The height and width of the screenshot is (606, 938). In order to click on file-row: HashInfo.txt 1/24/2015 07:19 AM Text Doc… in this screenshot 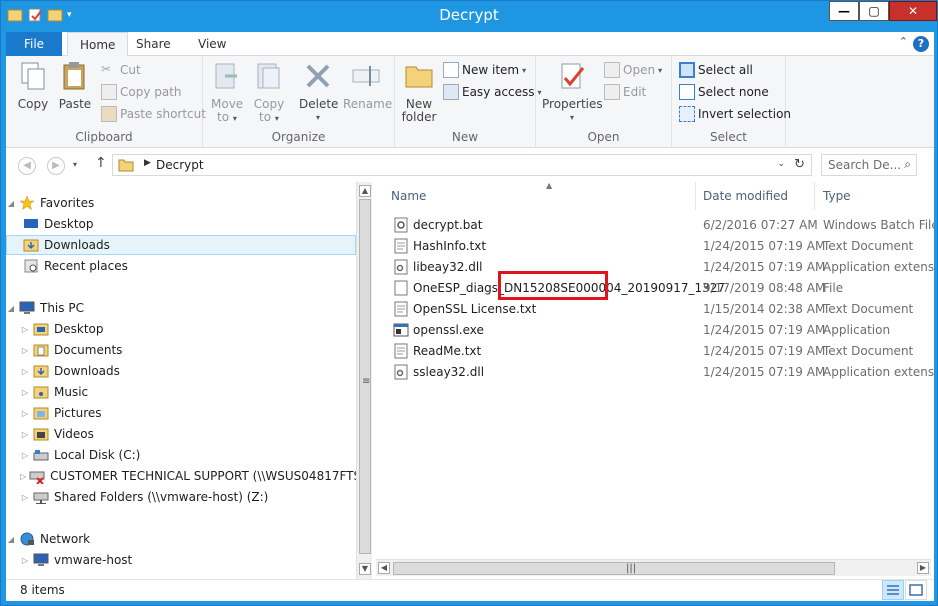, I will do `click(659, 246)`.